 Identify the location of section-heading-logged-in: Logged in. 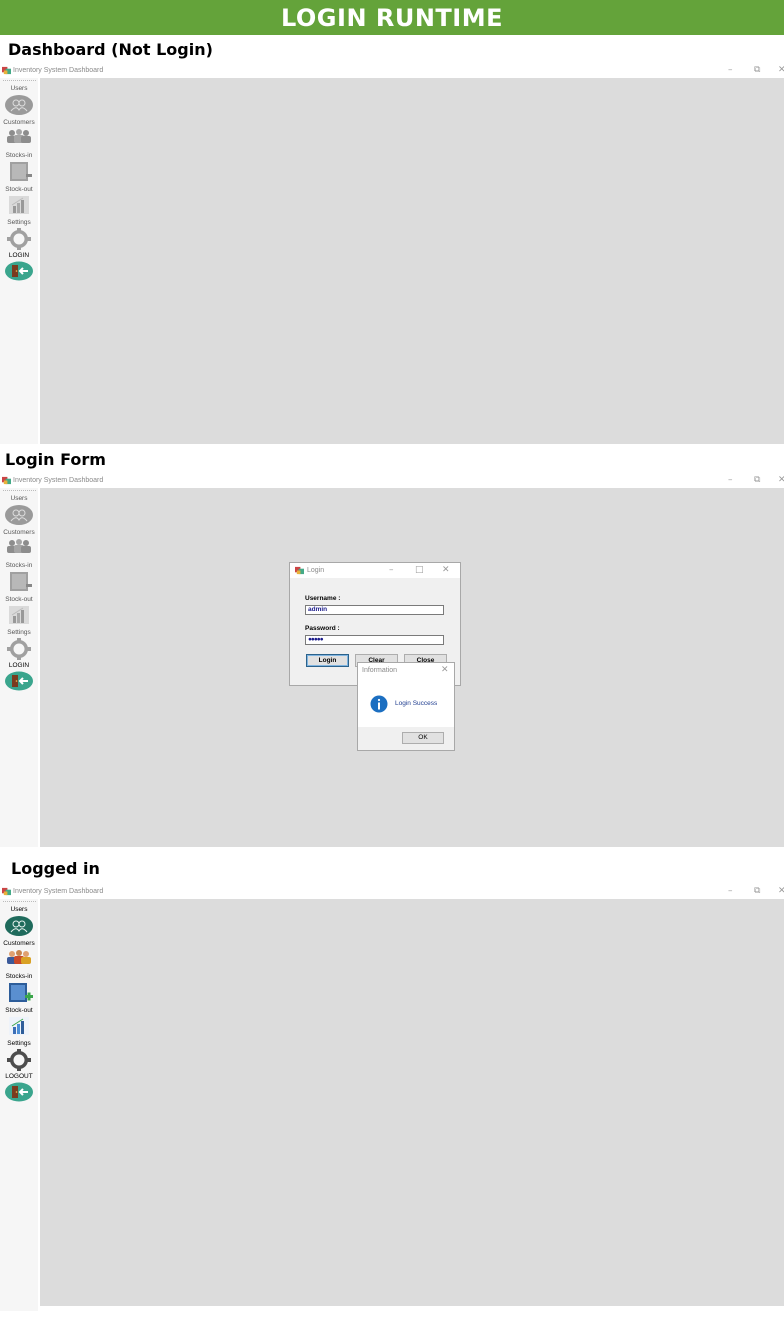
(55, 868).